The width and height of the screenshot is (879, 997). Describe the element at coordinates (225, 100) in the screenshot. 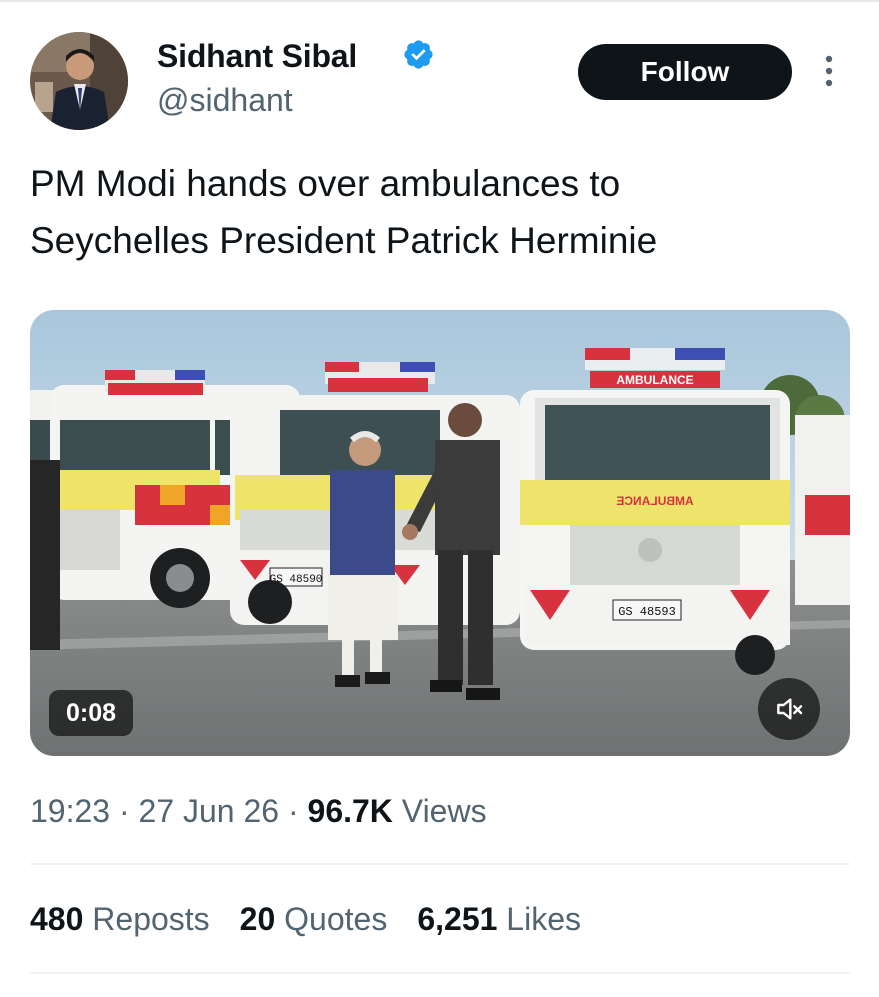

I see `author-handle: @sidhant` at that location.